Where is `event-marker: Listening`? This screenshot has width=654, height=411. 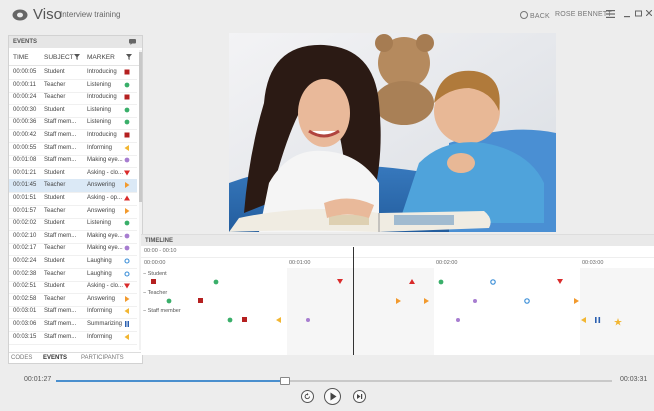 event-marker: Listening is located at coordinates (99, 223).